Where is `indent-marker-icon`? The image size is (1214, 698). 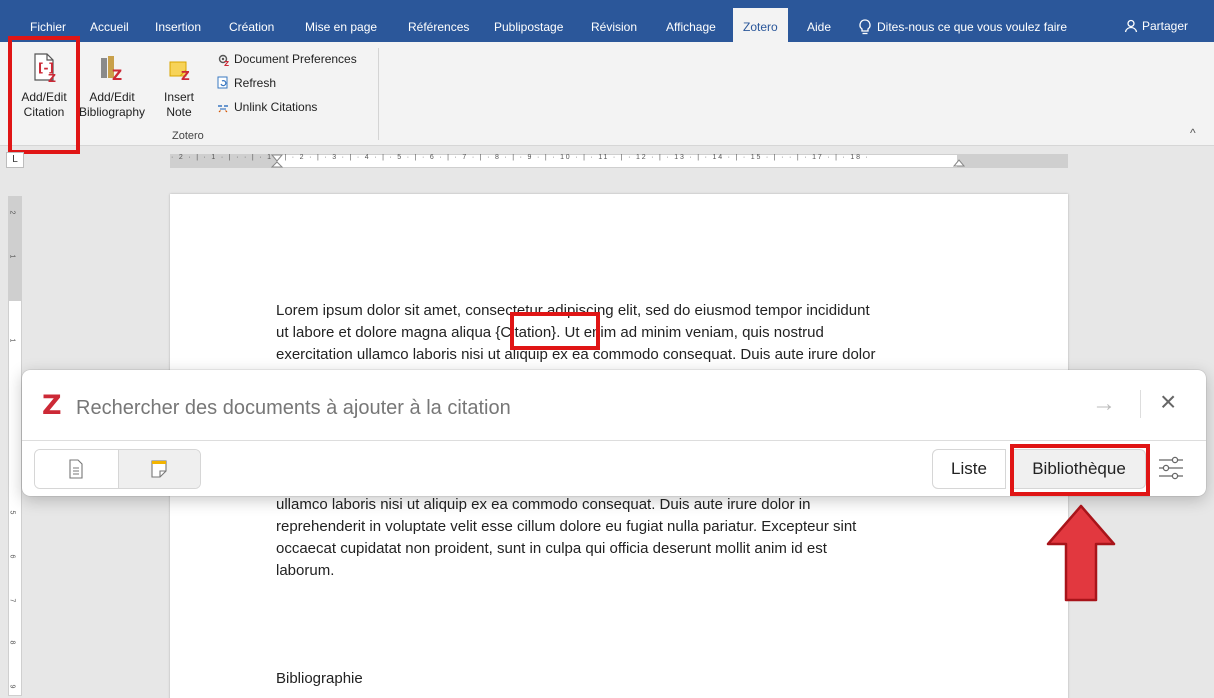
indent-marker-icon is located at coordinates (277, 162).